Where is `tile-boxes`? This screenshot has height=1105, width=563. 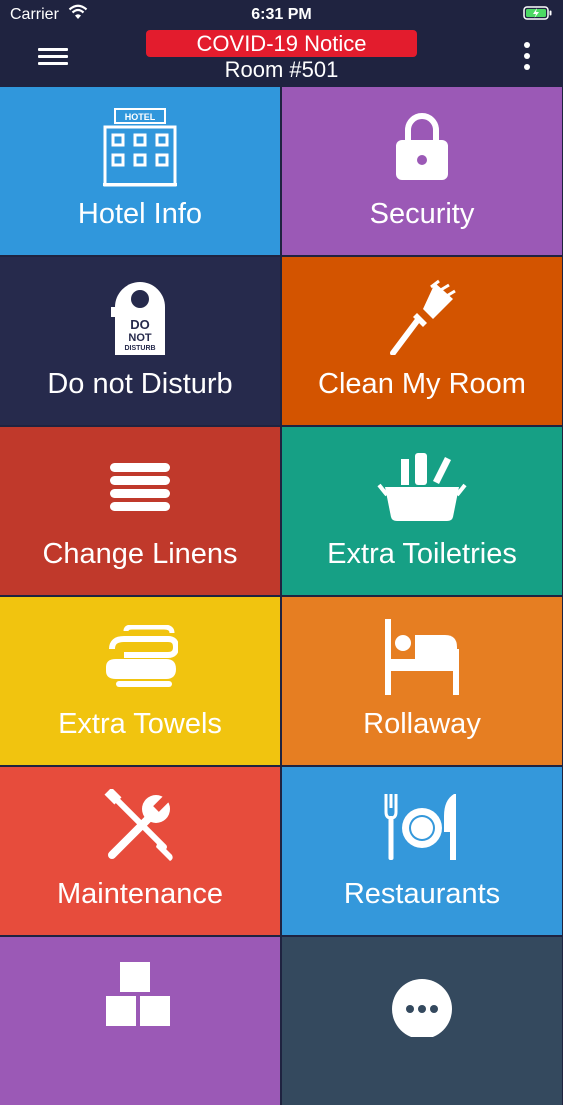 tile-boxes is located at coordinates (140, 1021).